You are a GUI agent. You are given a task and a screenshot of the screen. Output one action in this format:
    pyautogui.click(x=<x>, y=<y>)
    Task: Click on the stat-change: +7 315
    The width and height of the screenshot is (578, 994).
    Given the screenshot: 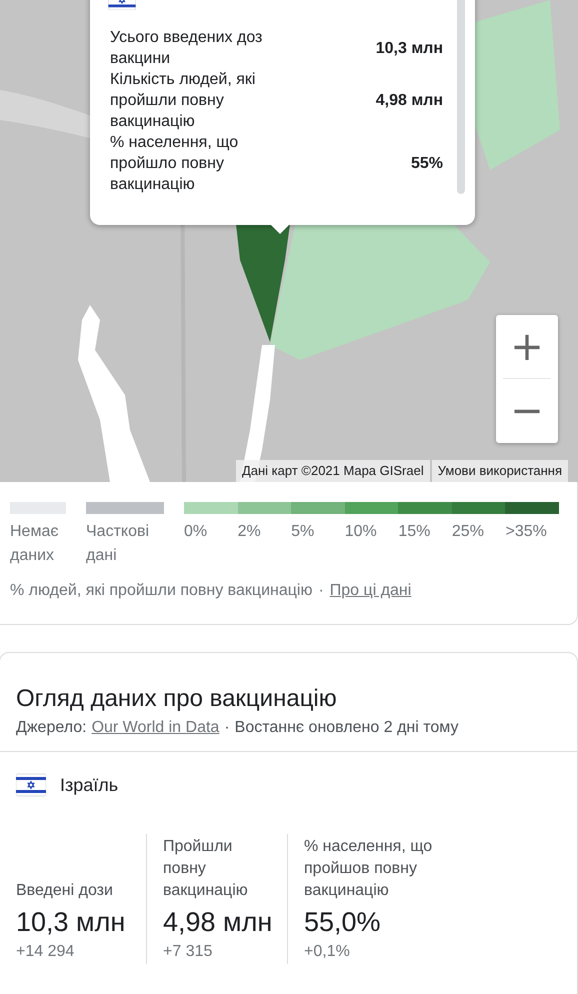 What is the action you would take?
    pyautogui.click(x=188, y=952)
    